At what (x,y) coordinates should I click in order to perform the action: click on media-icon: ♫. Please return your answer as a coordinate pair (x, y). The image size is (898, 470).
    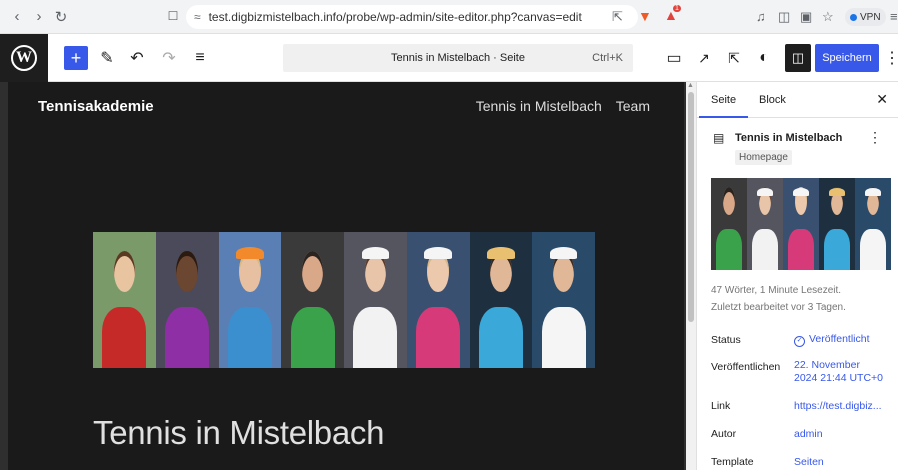
    Looking at the image, I should click on (761, 16).